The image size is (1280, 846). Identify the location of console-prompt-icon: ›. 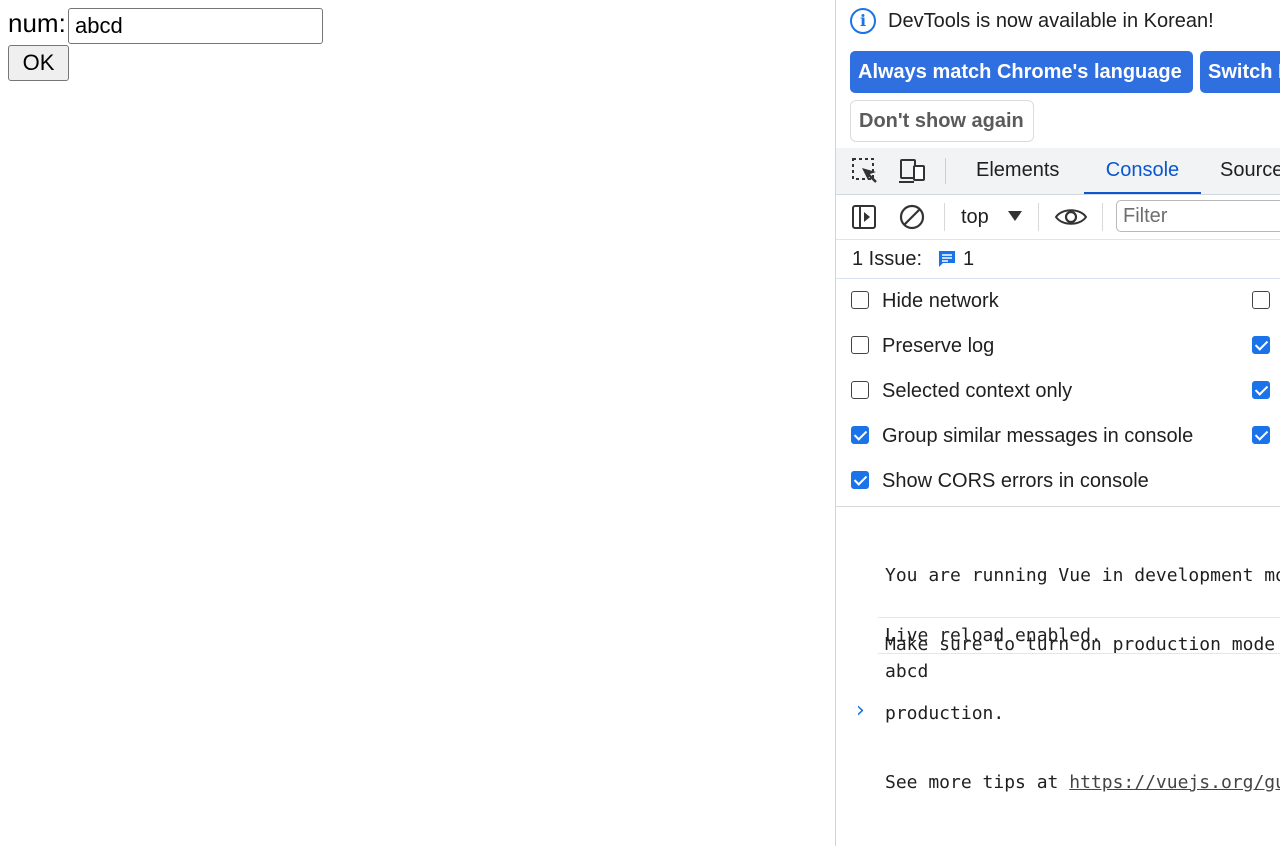
(860, 711).